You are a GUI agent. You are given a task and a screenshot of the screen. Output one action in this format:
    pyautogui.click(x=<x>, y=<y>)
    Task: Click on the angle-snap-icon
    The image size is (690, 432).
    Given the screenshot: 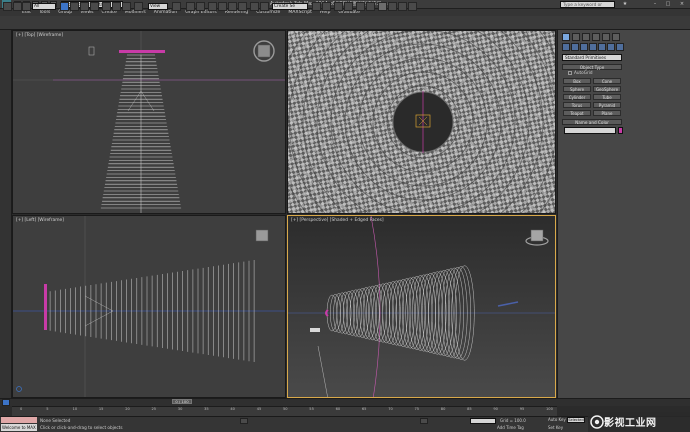 What is the action you would take?
    pyautogui.click(x=222, y=6)
    